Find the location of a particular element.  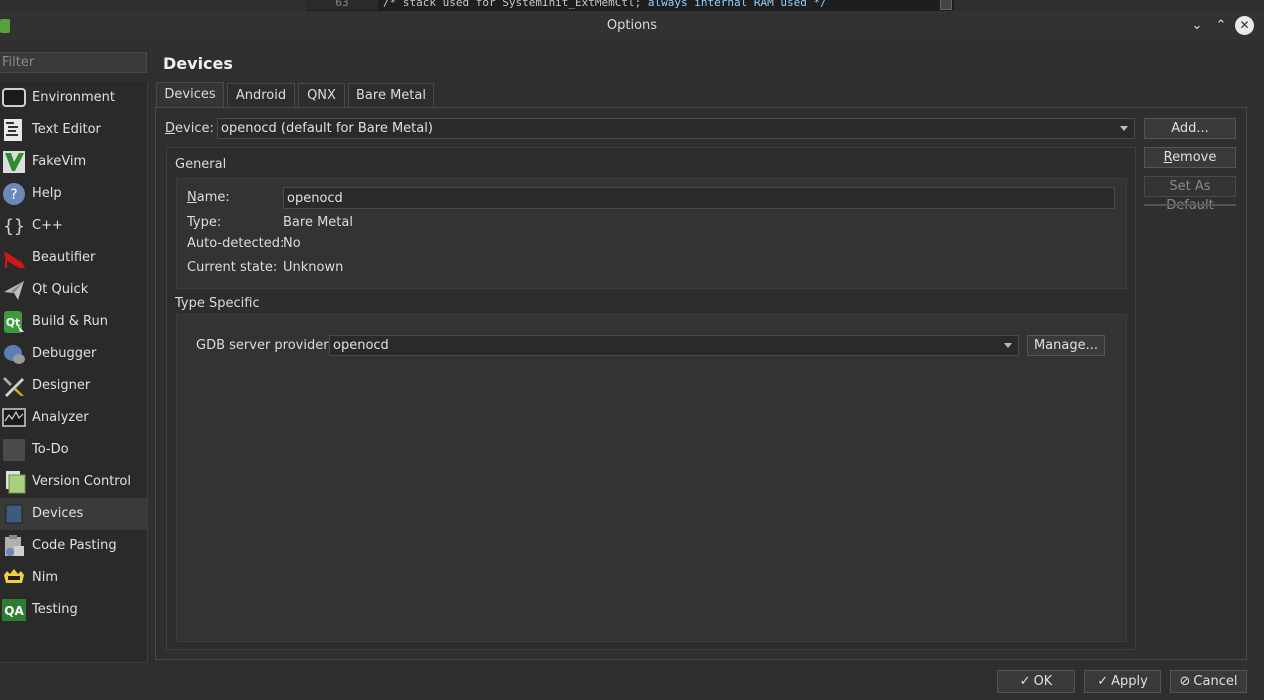

chevron-up-icon: ⌃ is located at coordinates (1221, 25).